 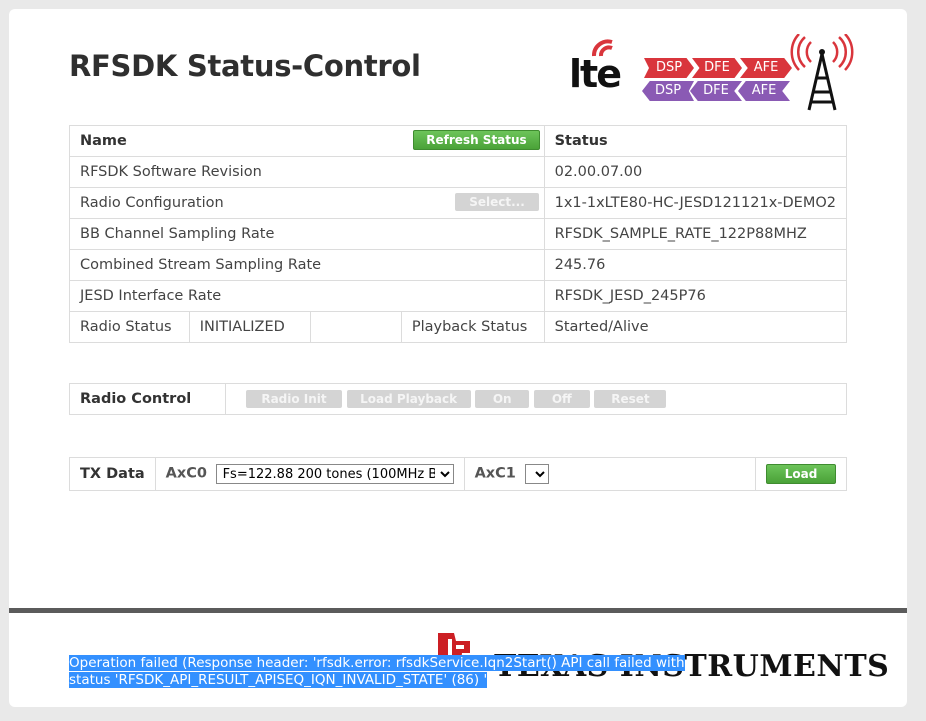 I want to click on radio-config-label: Radio Configuration, so click(x=152, y=203).